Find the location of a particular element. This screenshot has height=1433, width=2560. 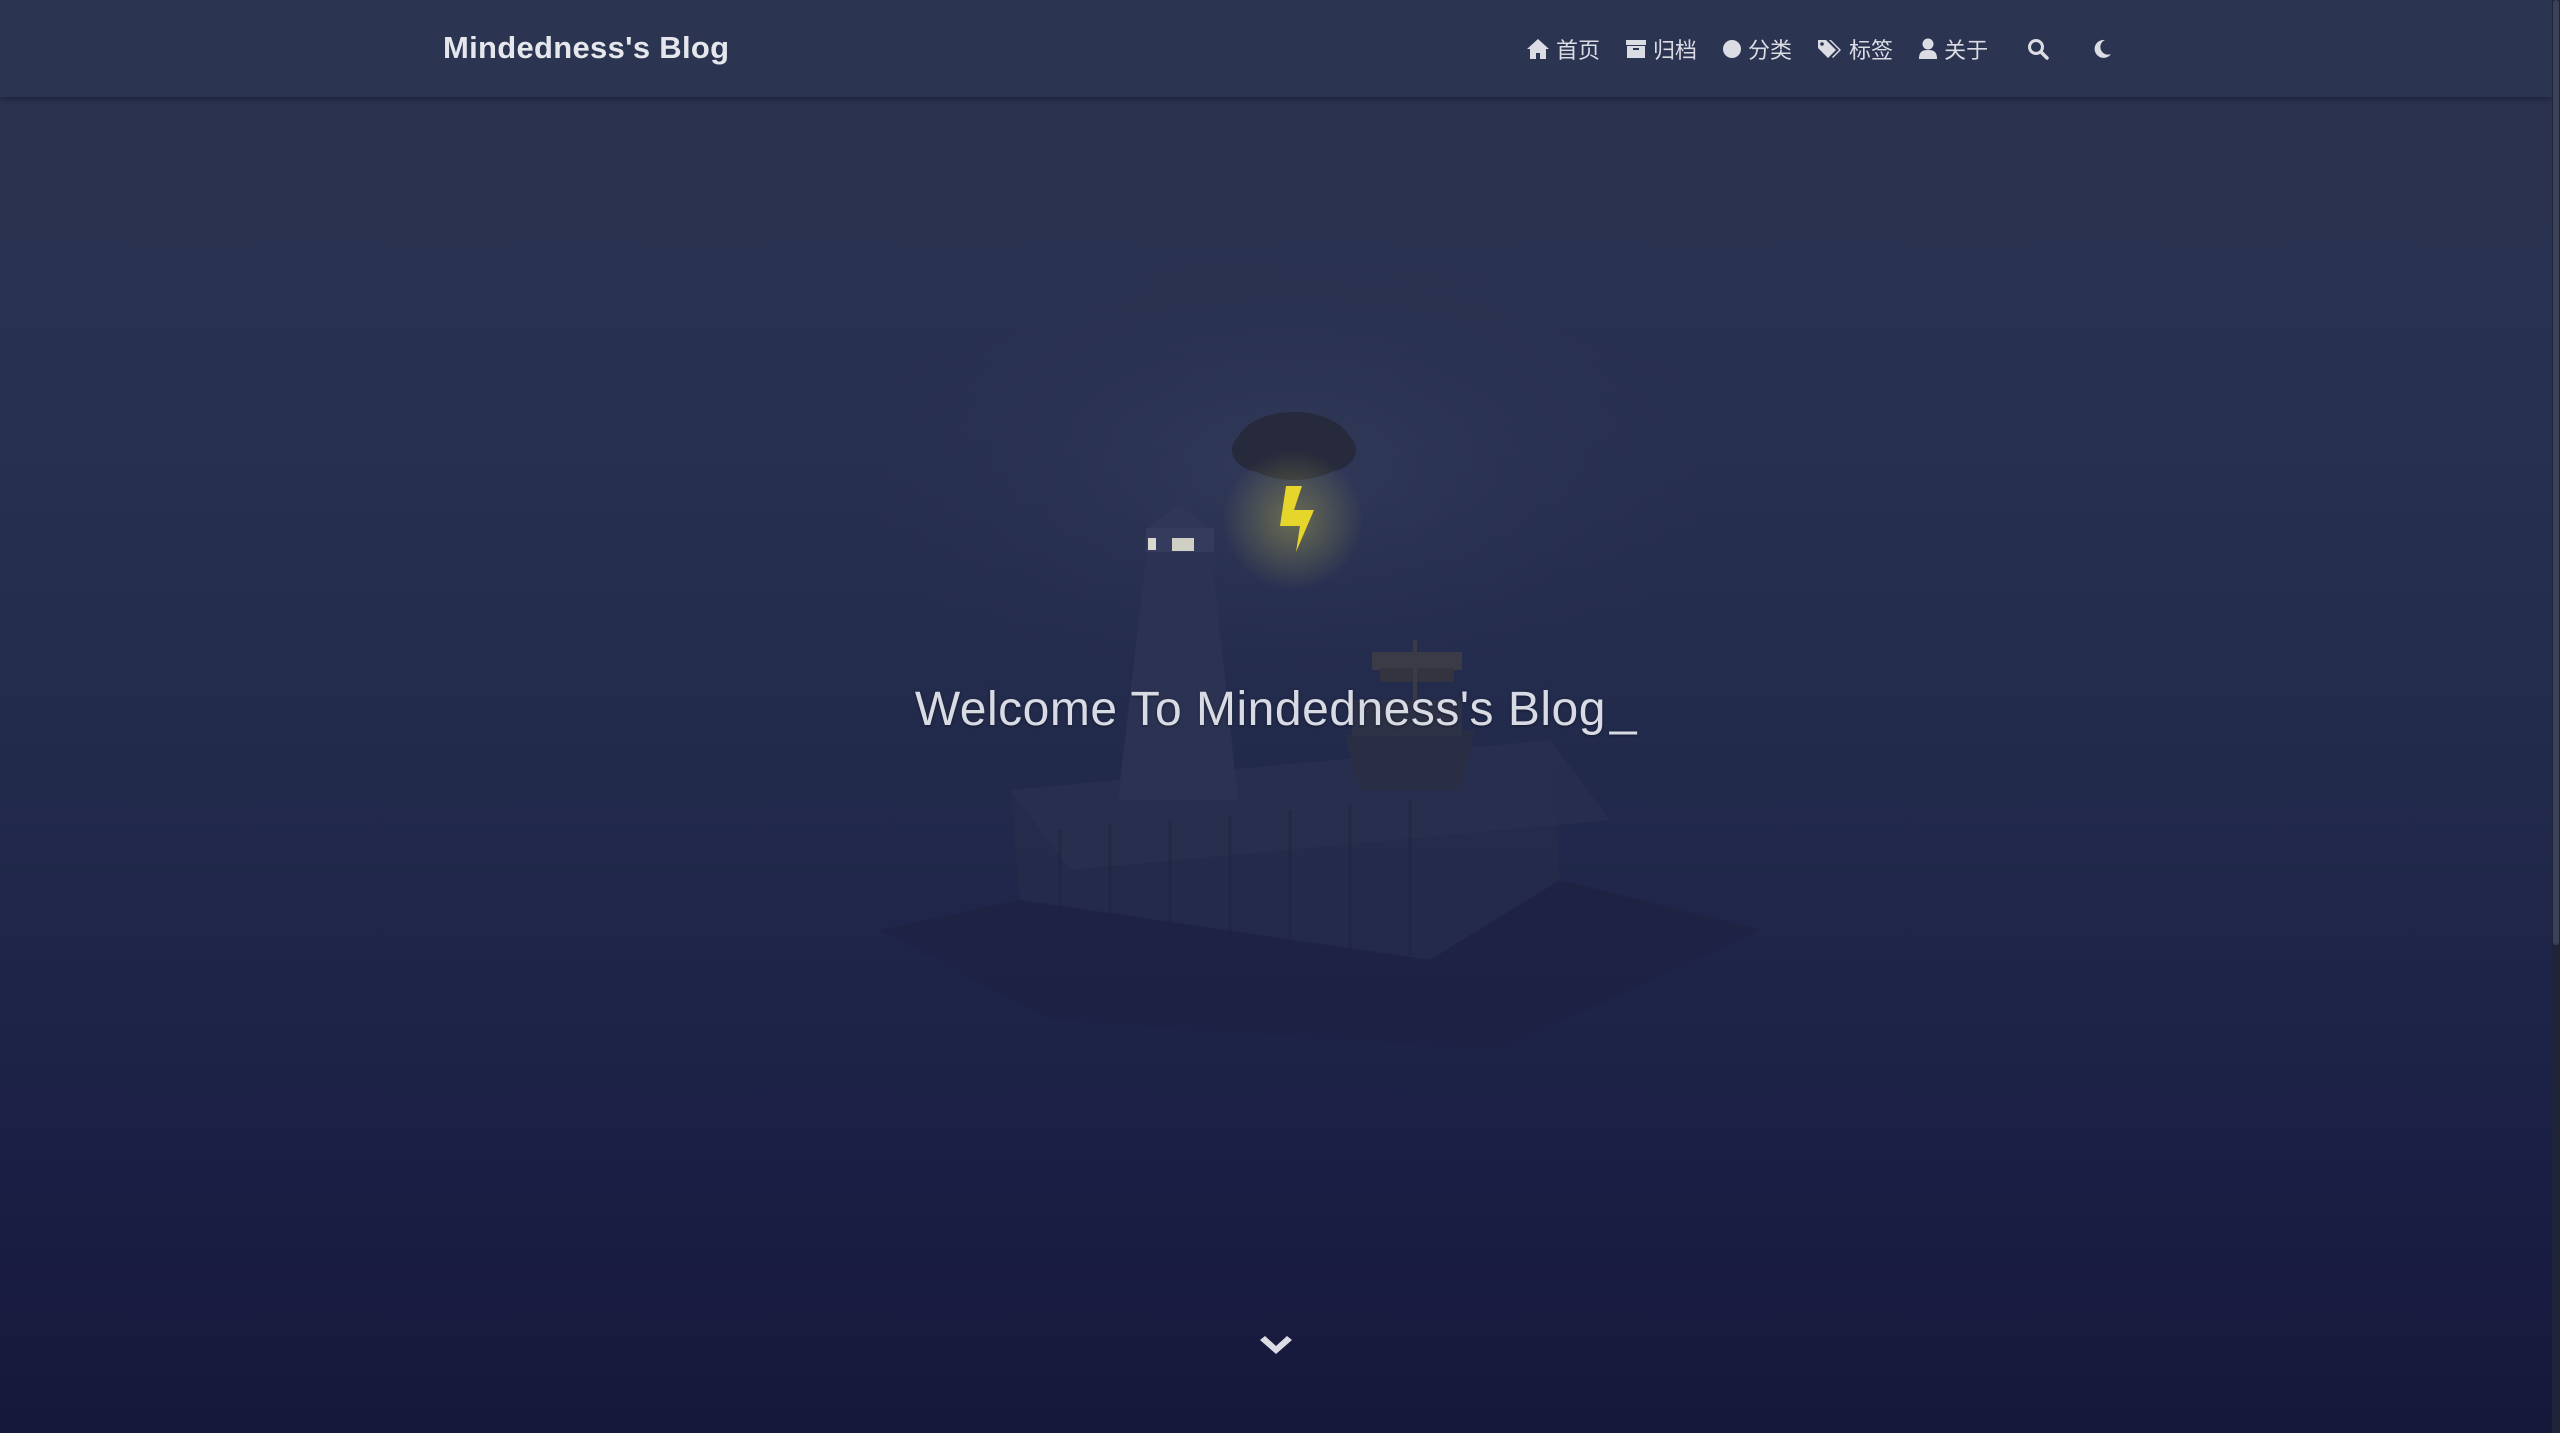

archive-icon is located at coordinates (1636, 49).